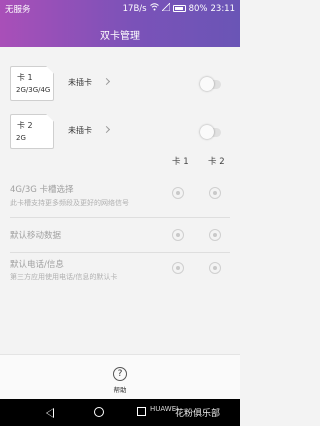  I want to click on option-title: 默认电话/信息, so click(37, 265).